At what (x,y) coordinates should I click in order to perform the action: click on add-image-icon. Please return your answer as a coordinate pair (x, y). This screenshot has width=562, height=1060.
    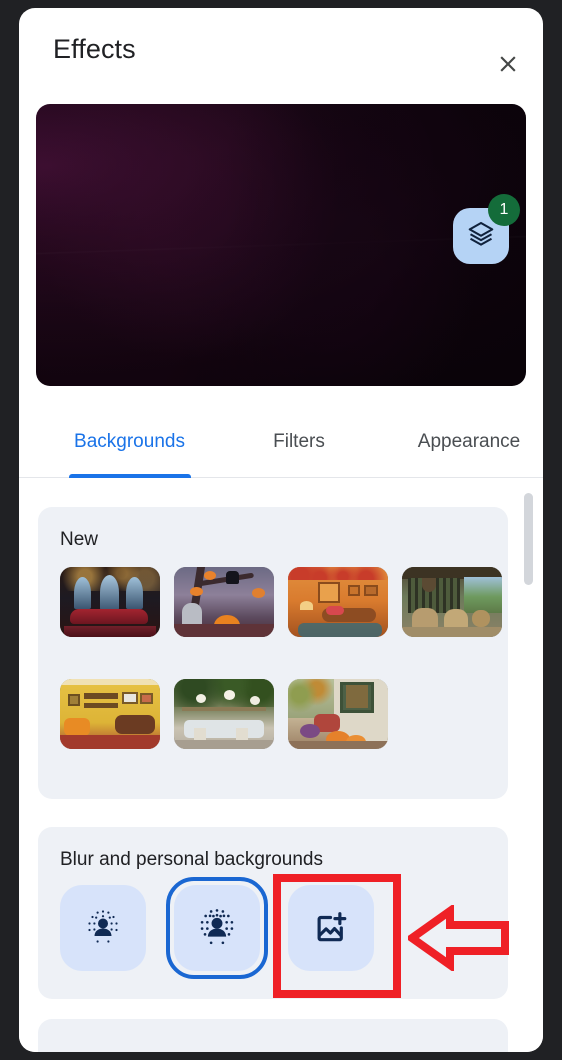
    Looking at the image, I should click on (331, 928).